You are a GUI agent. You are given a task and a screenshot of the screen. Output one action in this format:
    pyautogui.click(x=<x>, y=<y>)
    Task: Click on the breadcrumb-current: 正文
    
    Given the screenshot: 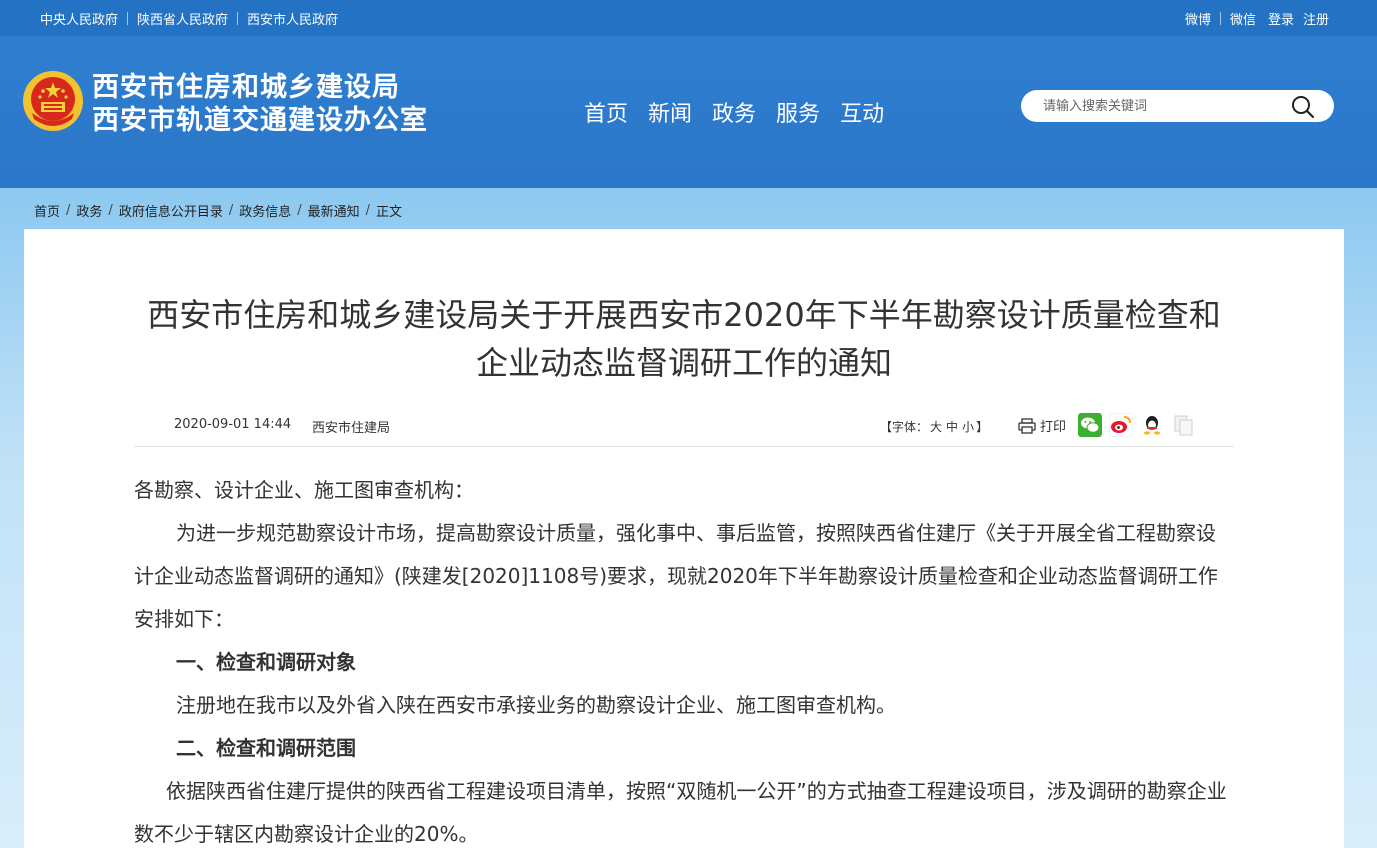 What is the action you would take?
    pyautogui.click(x=389, y=212)
    